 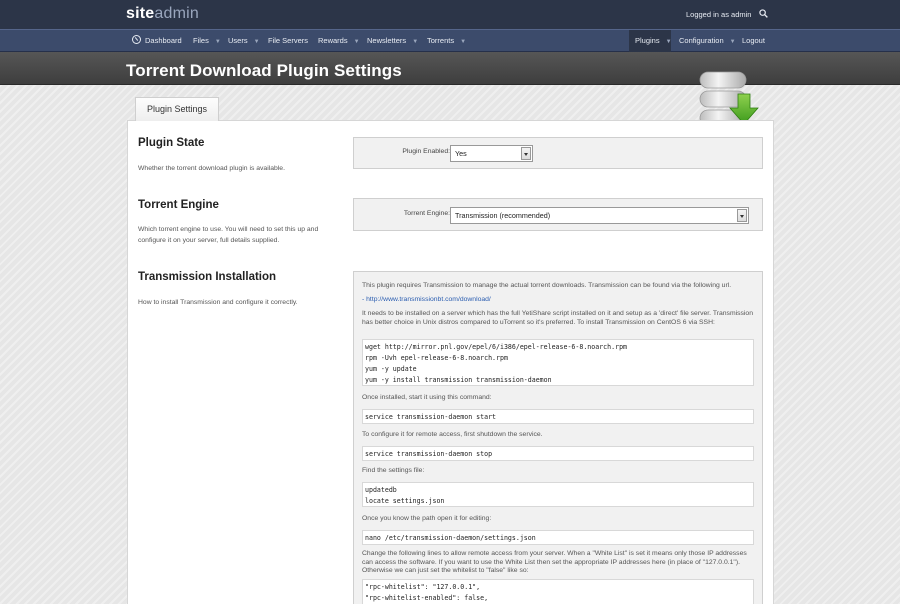 I want to click on nav-users: Users ▼, so click(x=244, y=41).